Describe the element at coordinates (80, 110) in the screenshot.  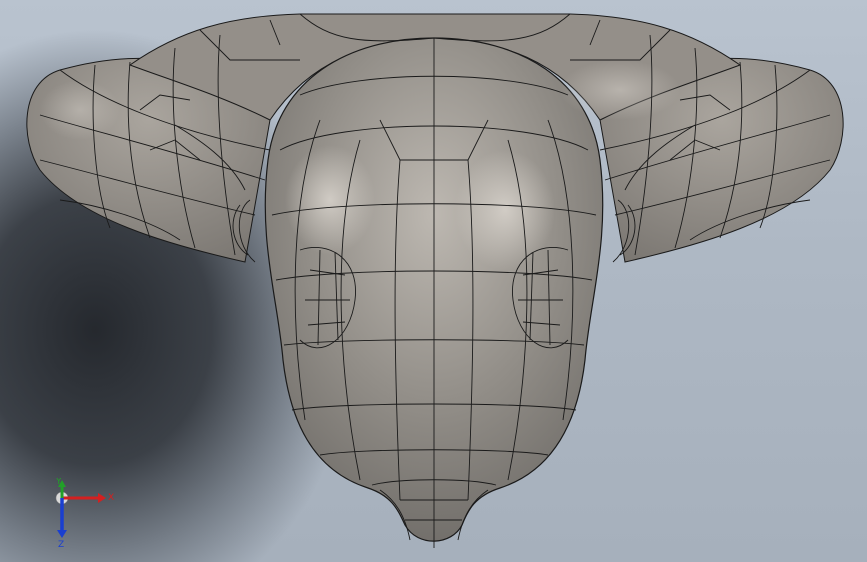
I see `highlight-ear-left` at that location.